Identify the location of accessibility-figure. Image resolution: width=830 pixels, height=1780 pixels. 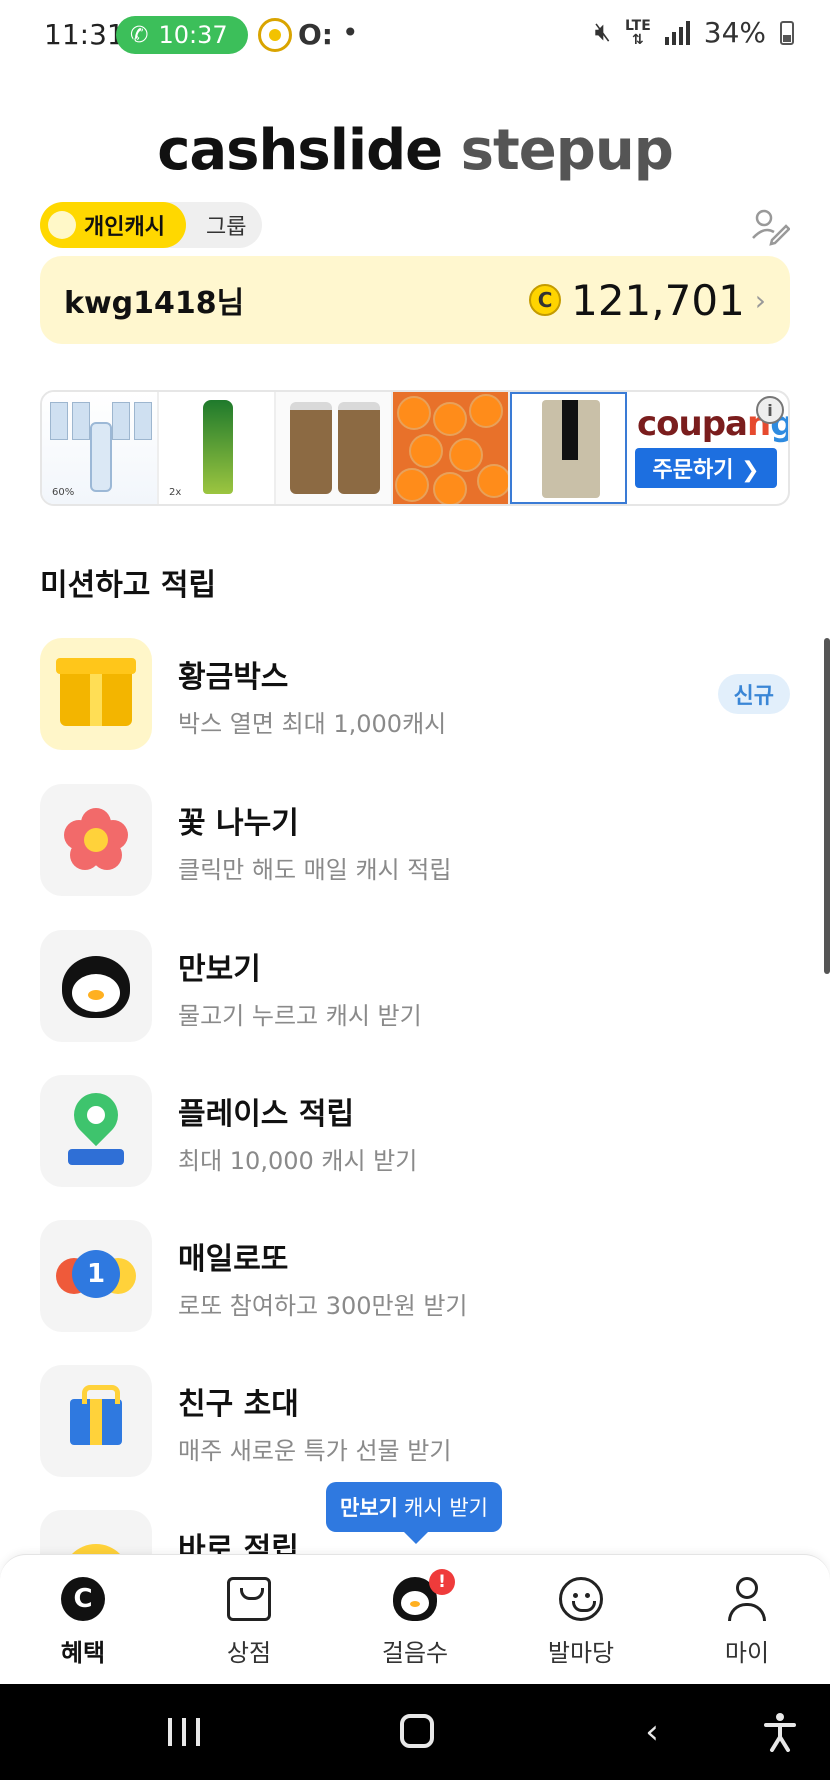
(780, 1732).